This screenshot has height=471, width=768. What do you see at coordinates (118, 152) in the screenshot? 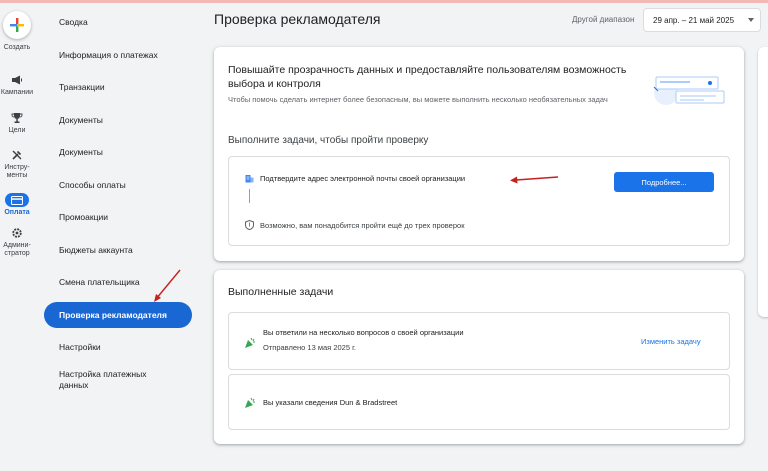
I see `sidebar-item-documents-2: Документы` at bounding box center [118, 152].